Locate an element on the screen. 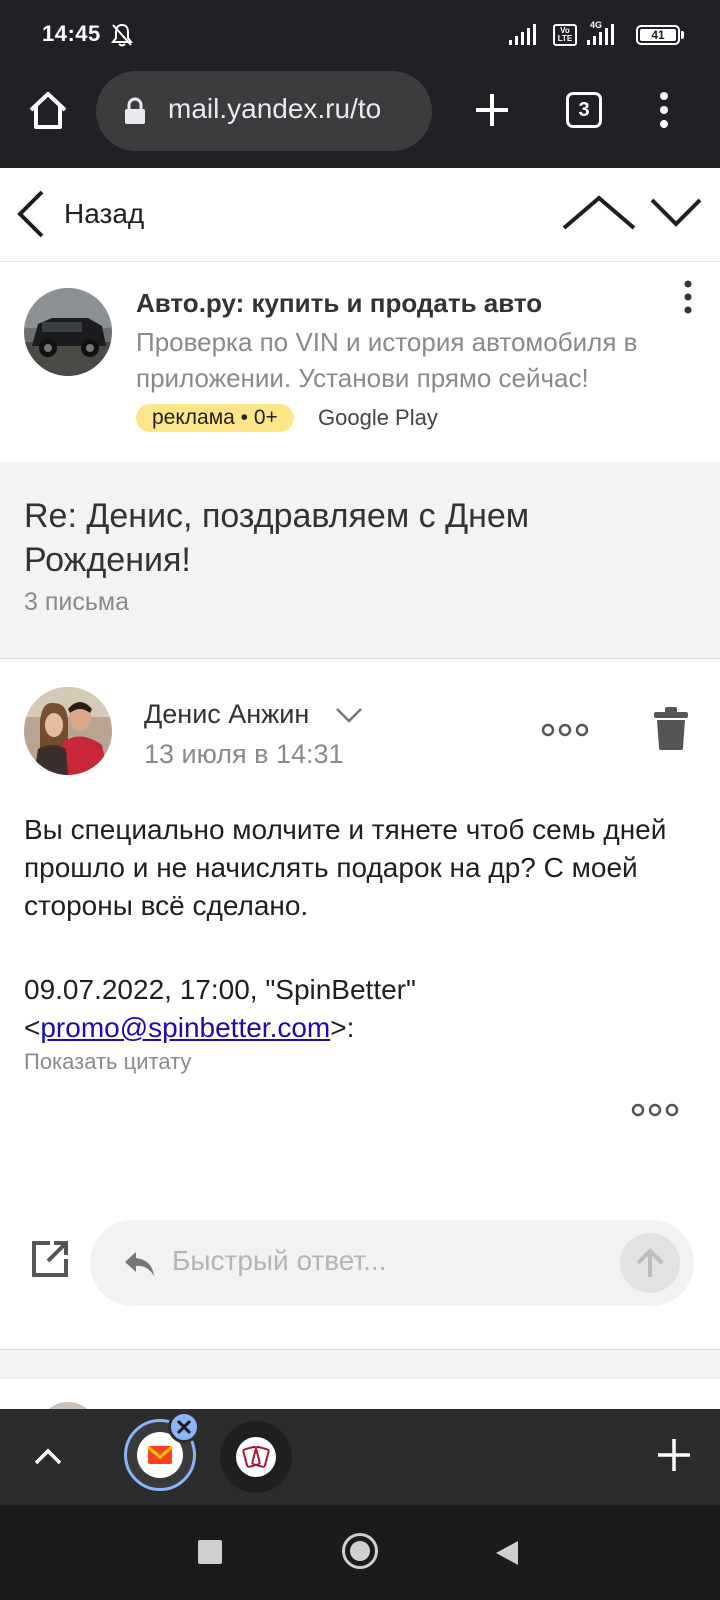 The image size is (720, 1600). message-separator is located at coordinates (360, 1364).